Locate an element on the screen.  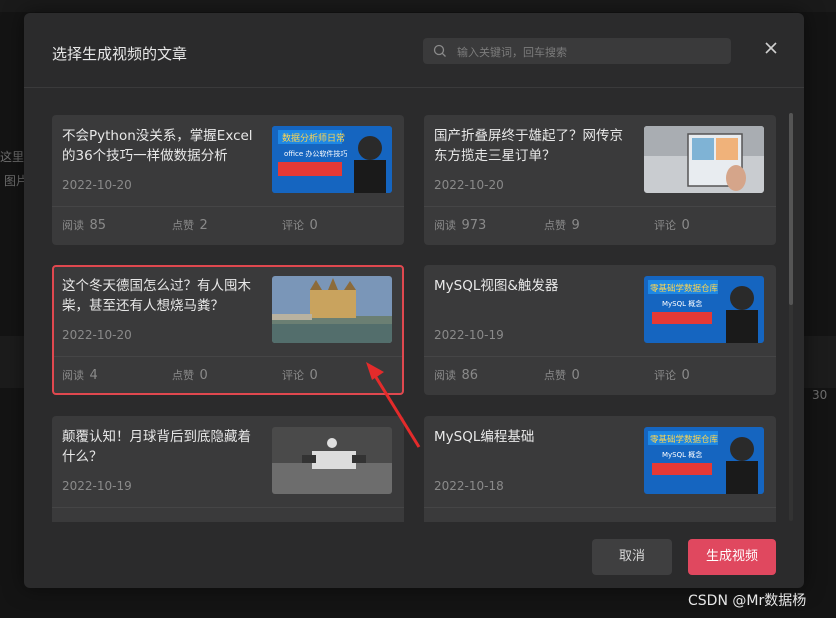
dialog-header: 选择生成视频的文章 输入关键词，回车搜索 is located at coordinates (414, 50).